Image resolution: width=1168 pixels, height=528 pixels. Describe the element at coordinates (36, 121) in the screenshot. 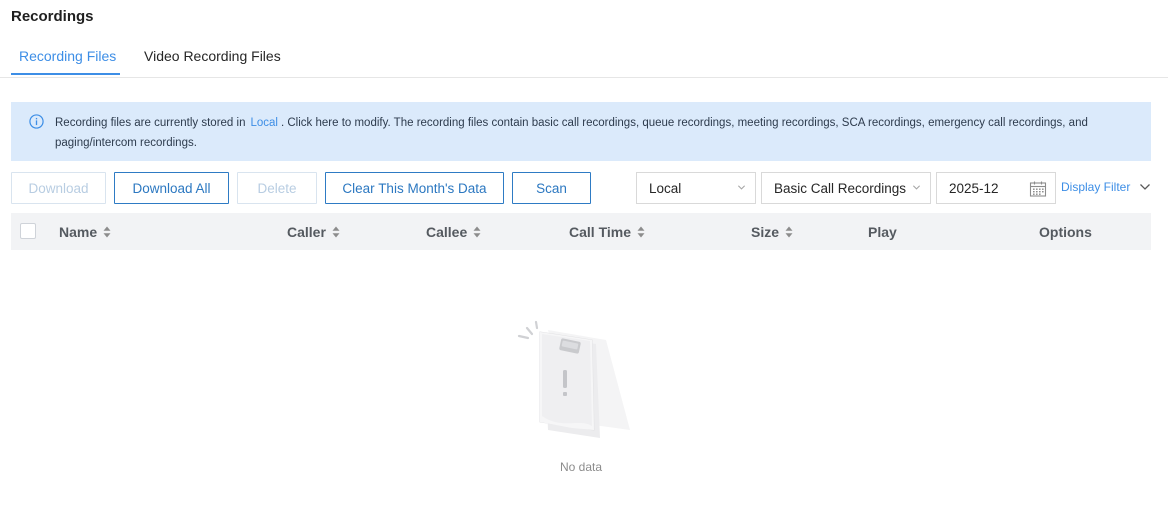

I see `info-icon` at that location.